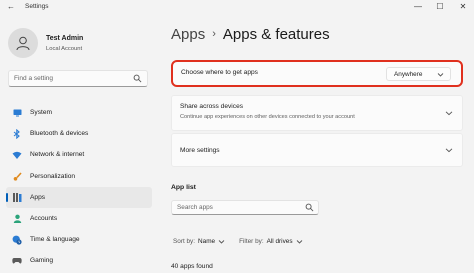 The height and width of the screenshot is (273, 474). What do you see at coordinates (317, 73) in the screenshot?
I see `choose-where-to-get-apps-card: Choose where to get apps Anywhere` at bounding box center [317, 73].